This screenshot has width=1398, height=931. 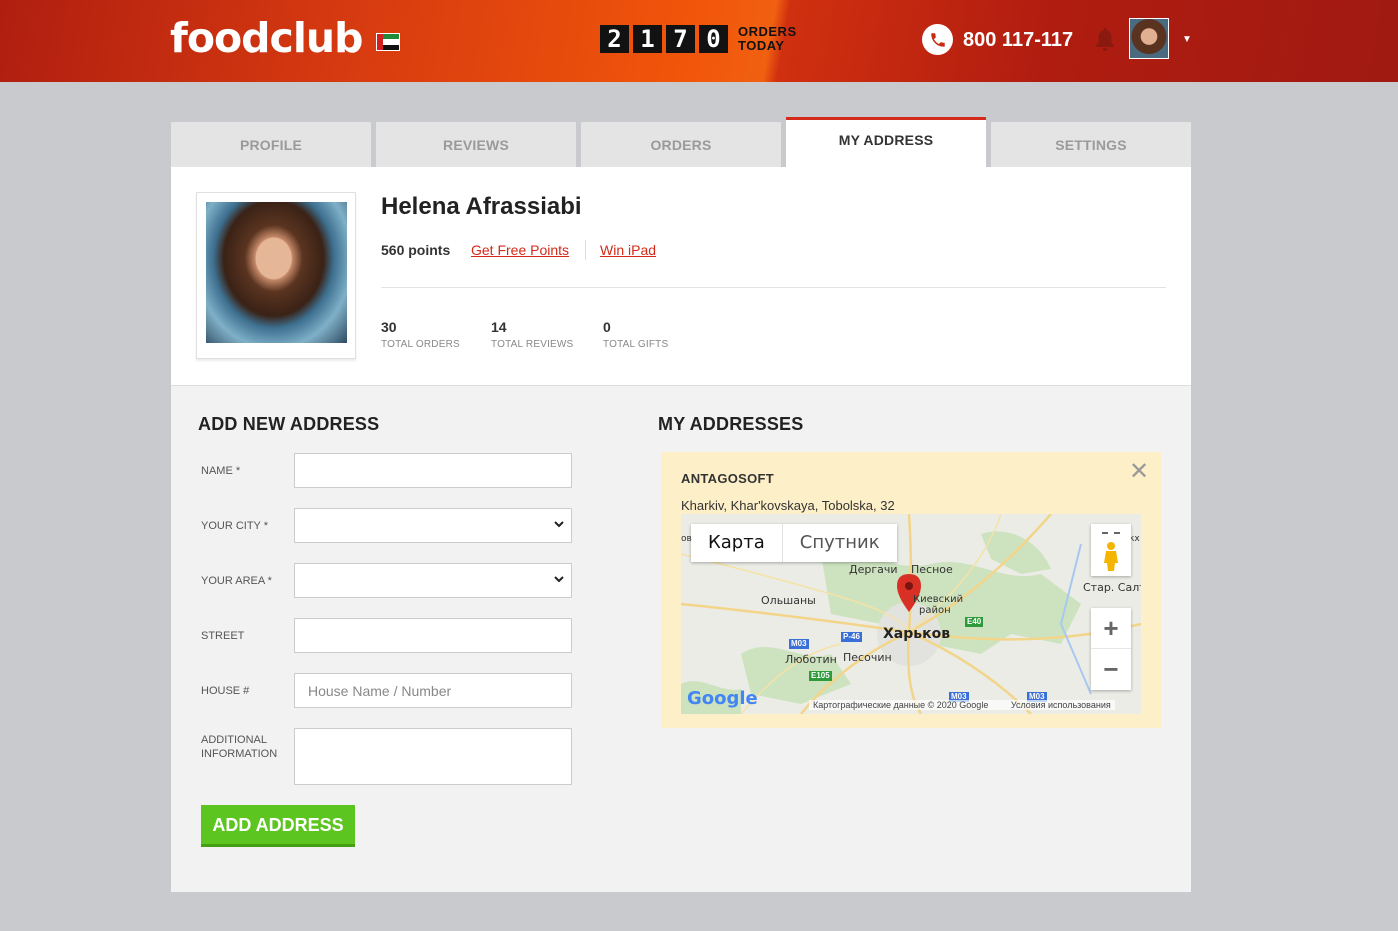 I want to click on map-zoom-controls: + −, so click(x=1111, y=649).